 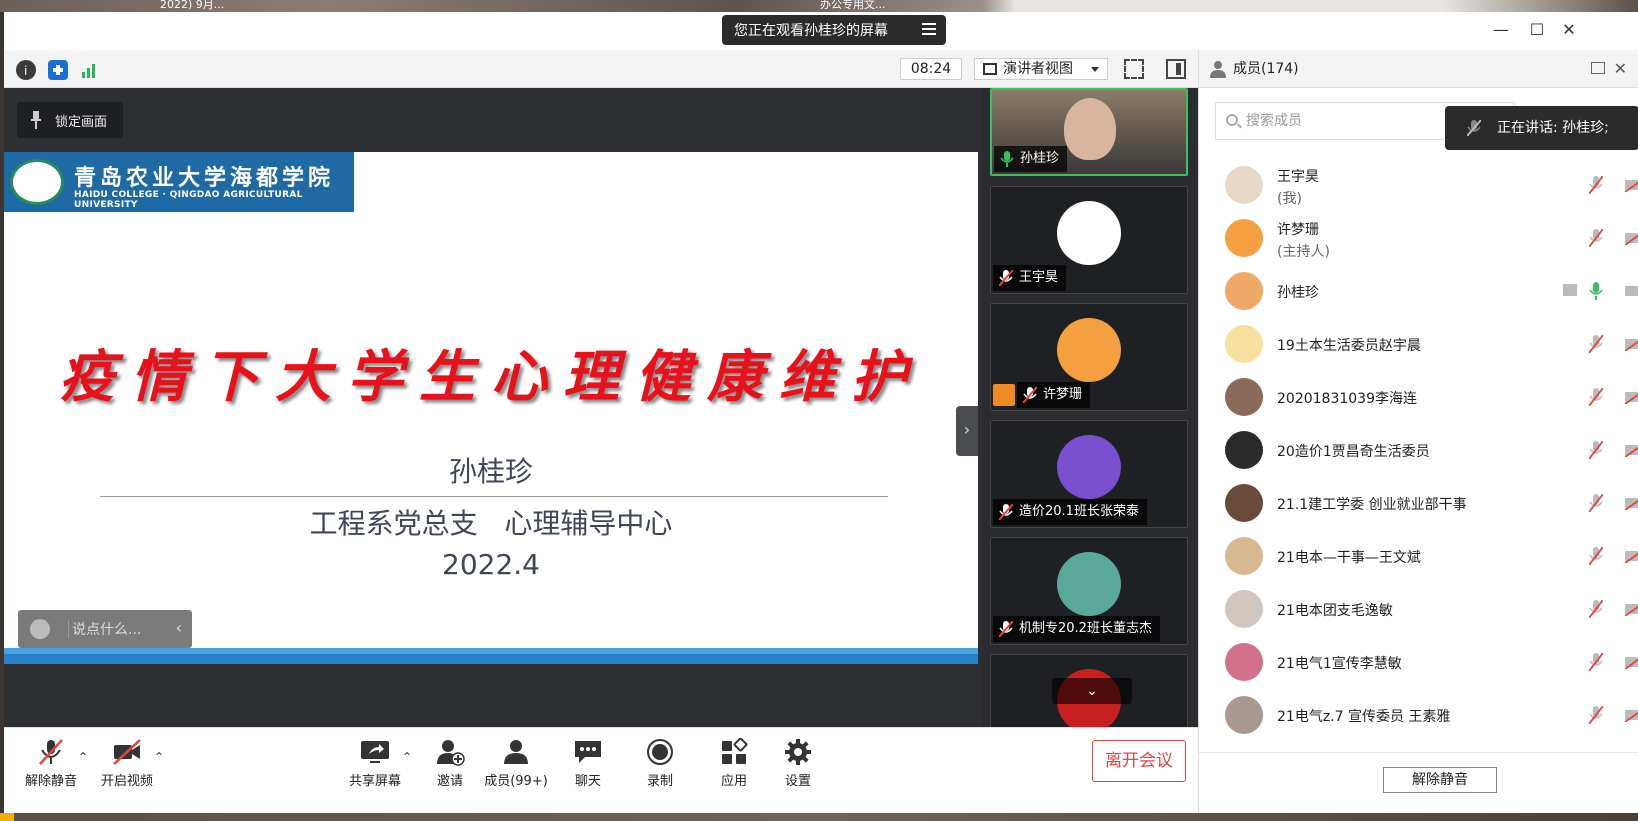 I want to click on menu-icon, so click(x=929, y=29).